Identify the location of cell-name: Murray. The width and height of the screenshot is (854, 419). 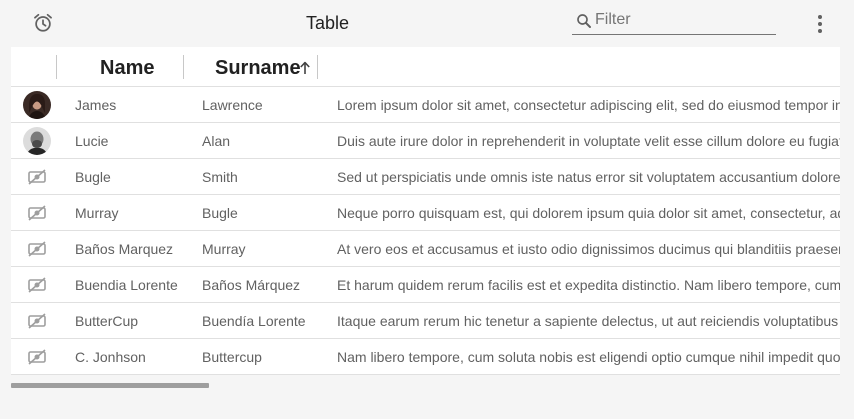
(97, 213).